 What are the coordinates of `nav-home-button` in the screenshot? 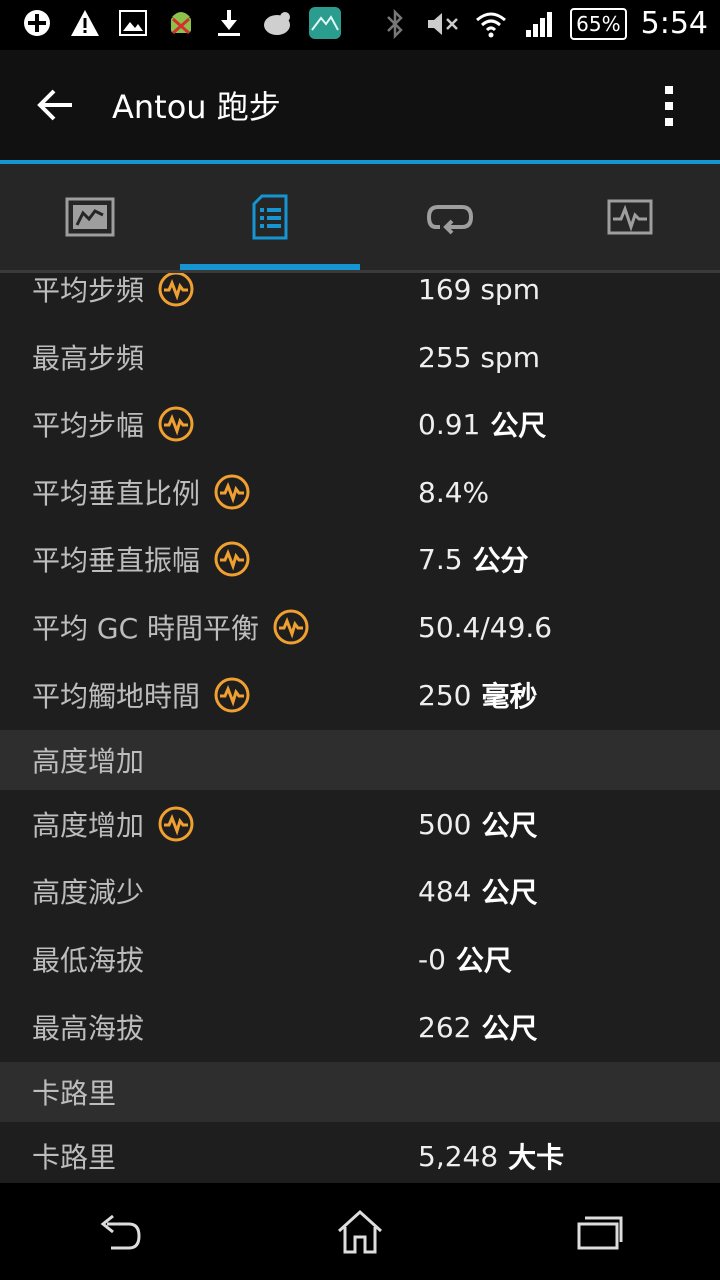 It's located at (360, 1232).